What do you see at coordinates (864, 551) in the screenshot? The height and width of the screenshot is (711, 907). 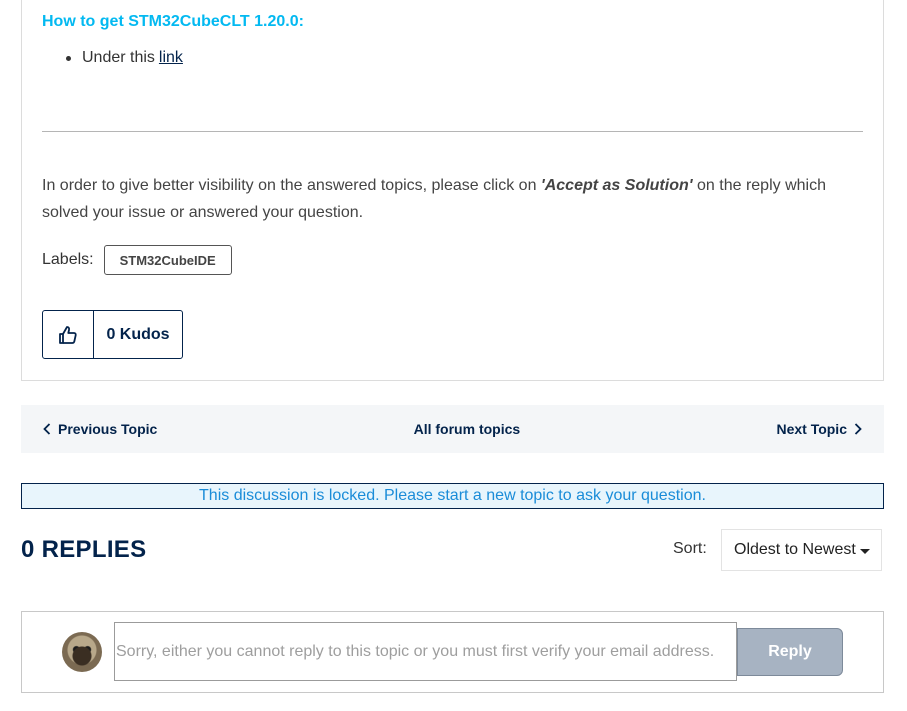 I see `caret-down-icon` at bounding box center [864, 551].